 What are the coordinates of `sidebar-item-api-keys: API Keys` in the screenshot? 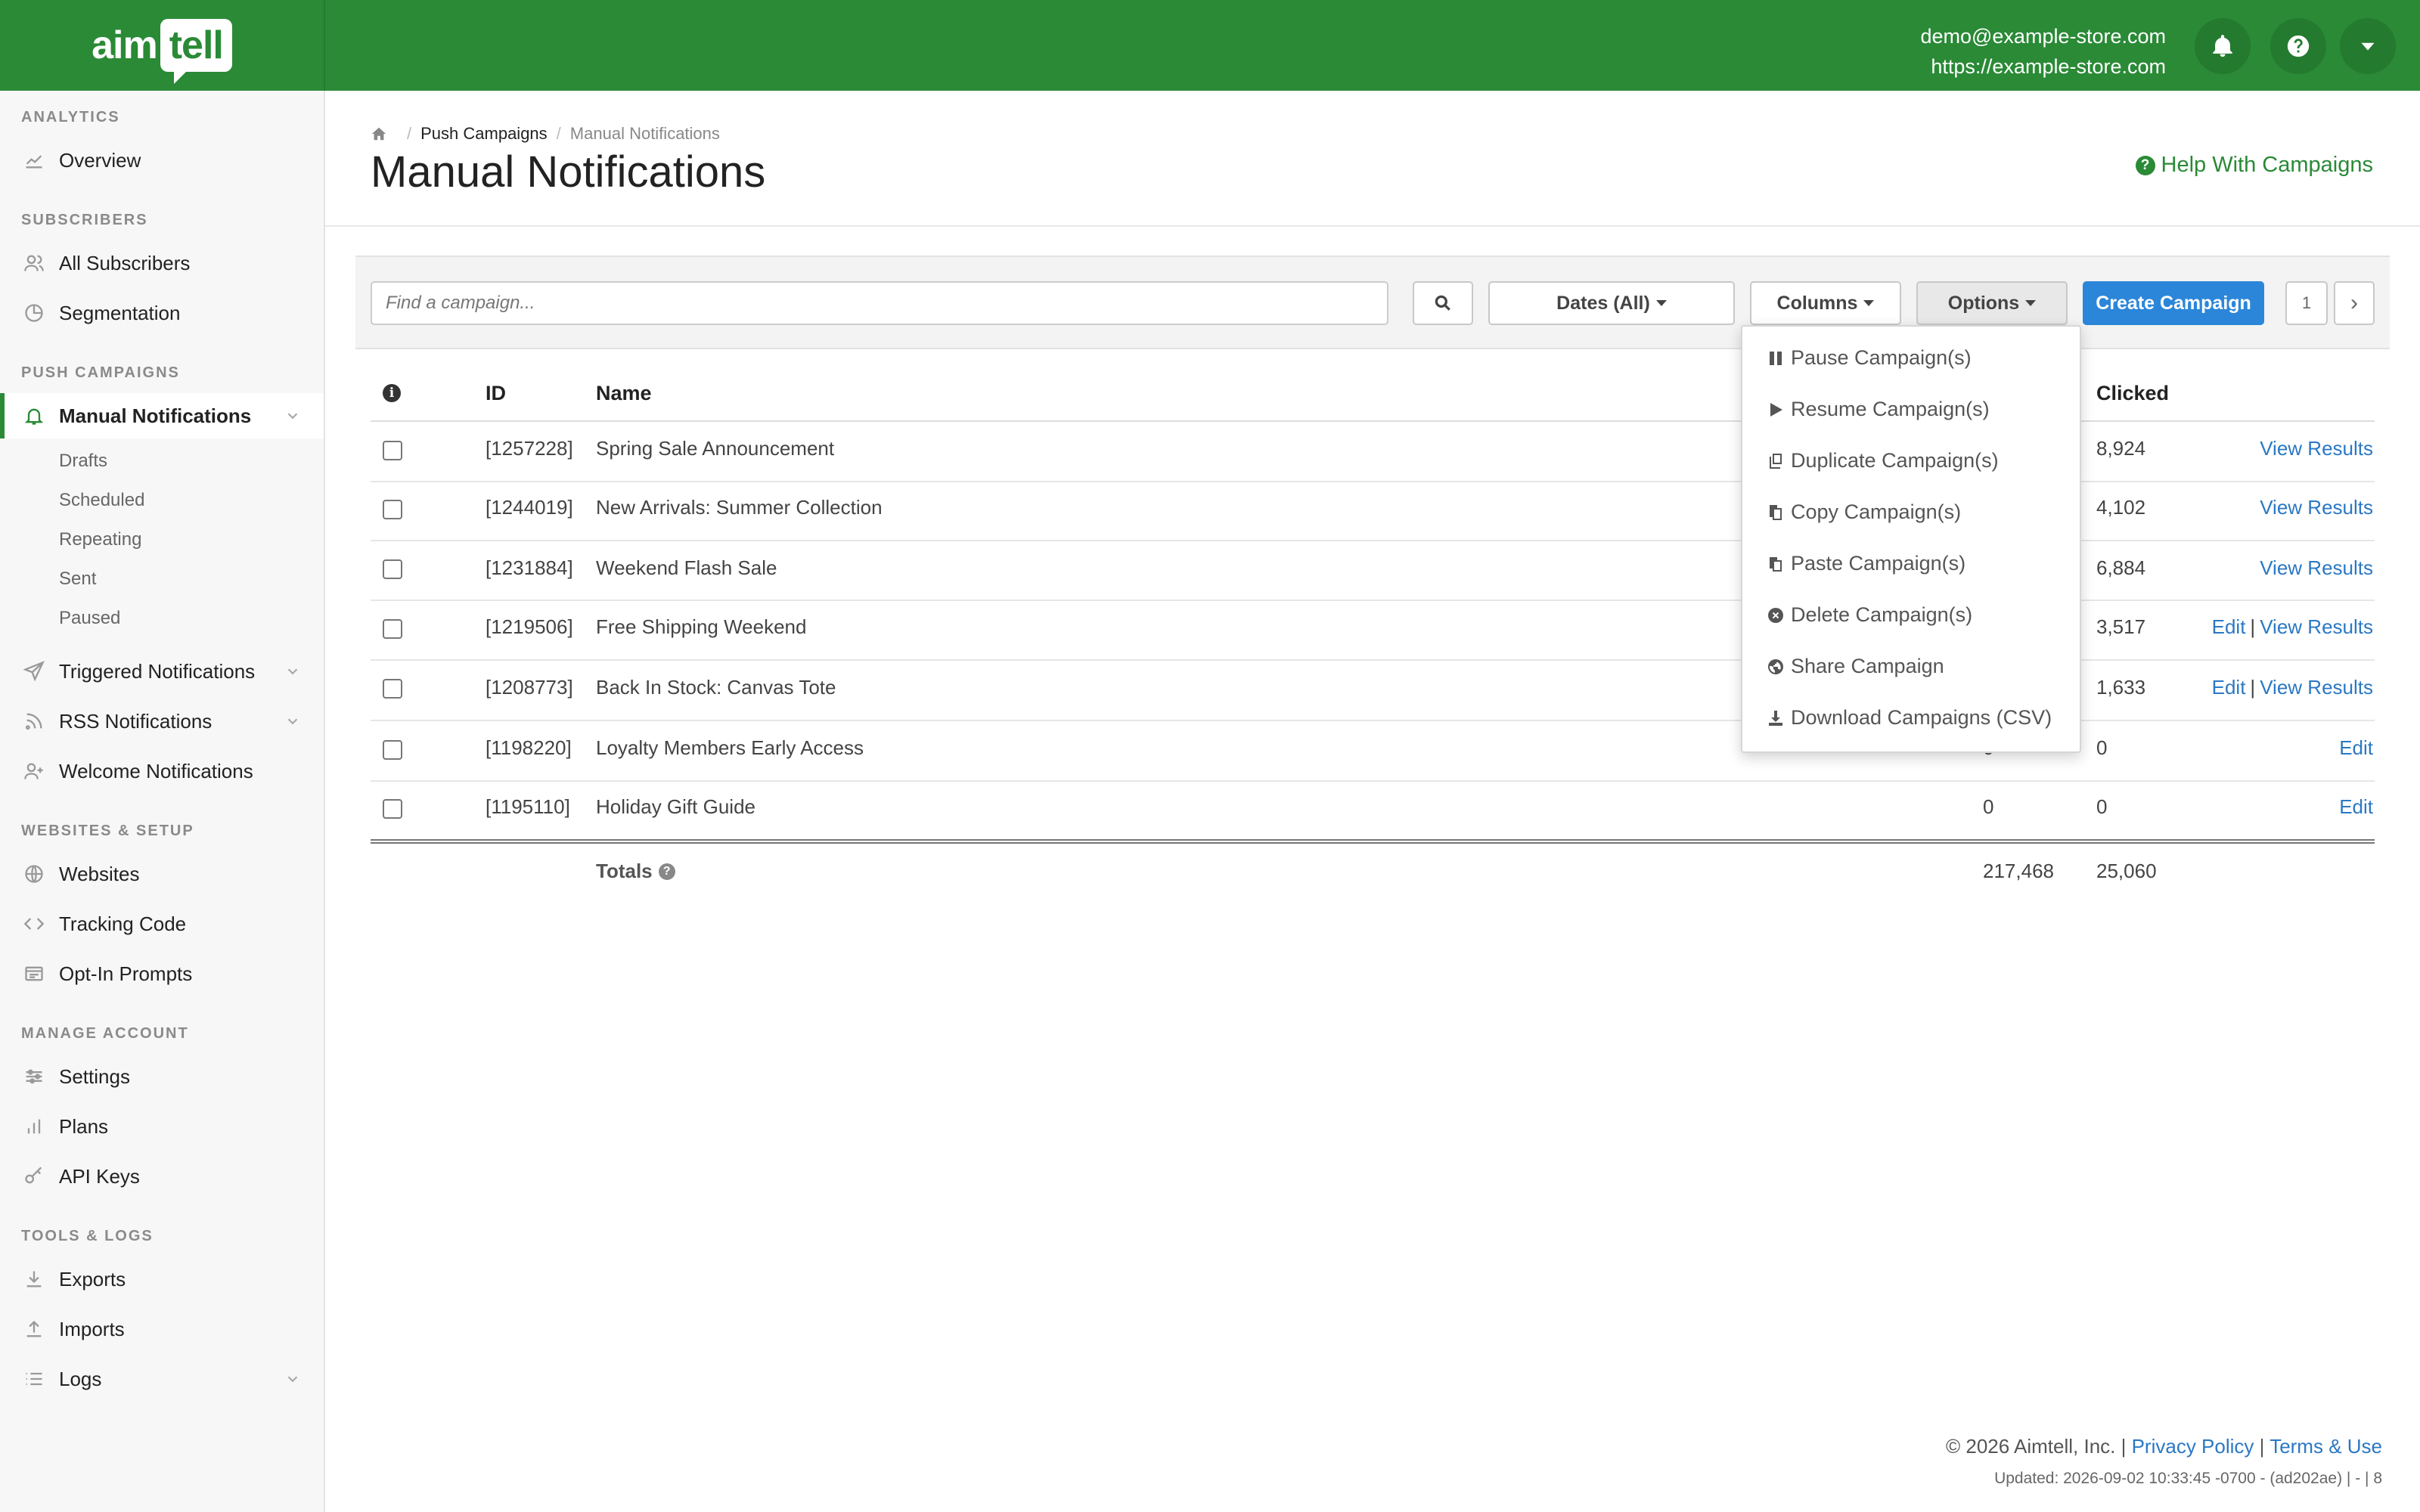 It's located at (162, 1176).